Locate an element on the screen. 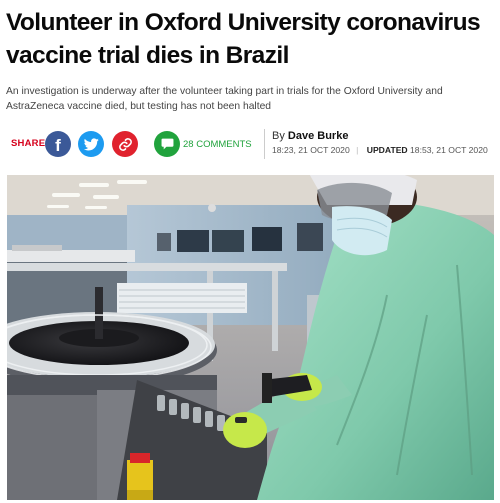 The width and height of the screenshot is (500, 503). twitter-share-button is located at coordinates (91, 144).